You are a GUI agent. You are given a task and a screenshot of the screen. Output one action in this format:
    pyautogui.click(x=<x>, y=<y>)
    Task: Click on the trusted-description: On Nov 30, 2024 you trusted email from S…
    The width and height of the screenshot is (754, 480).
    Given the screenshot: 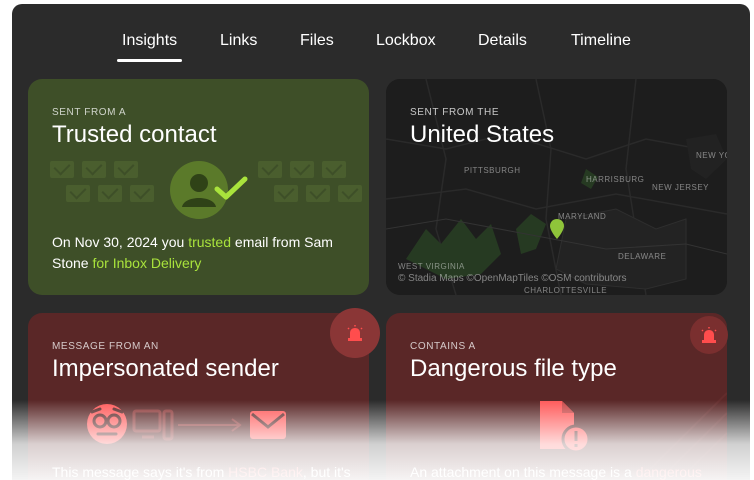 What is the action you would take?
    pyautogui.click(x=192, y=252)
    